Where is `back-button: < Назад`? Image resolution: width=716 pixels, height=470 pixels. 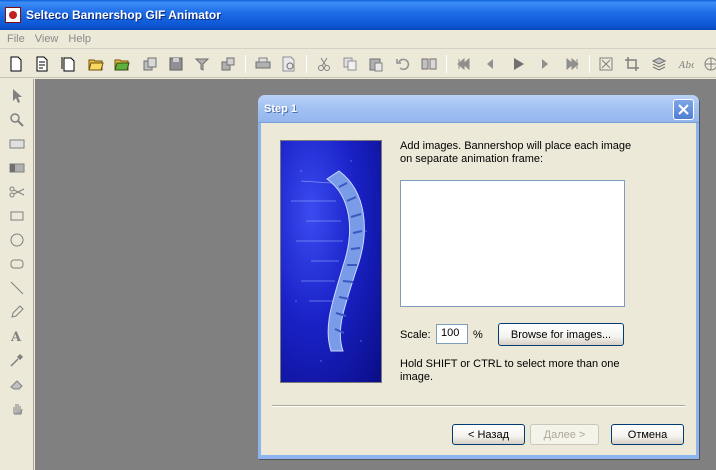 back-button: < Назад is located at coordinates (488, 434).